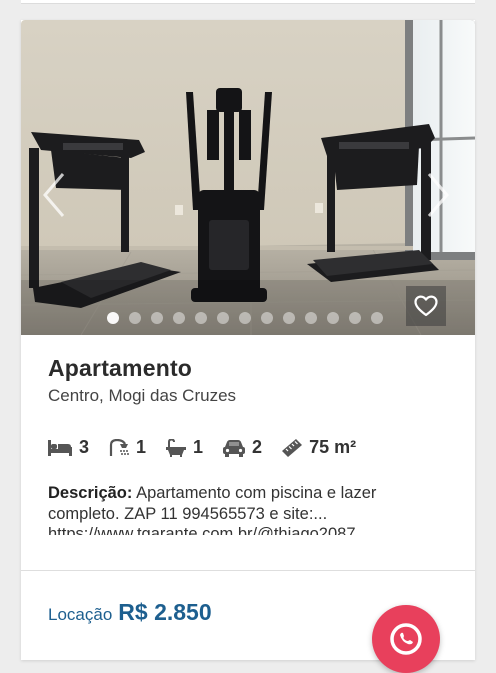 The width and height of the screenshot is (496, 673). I want to click on feature-parking: 2, so click(242, 447).